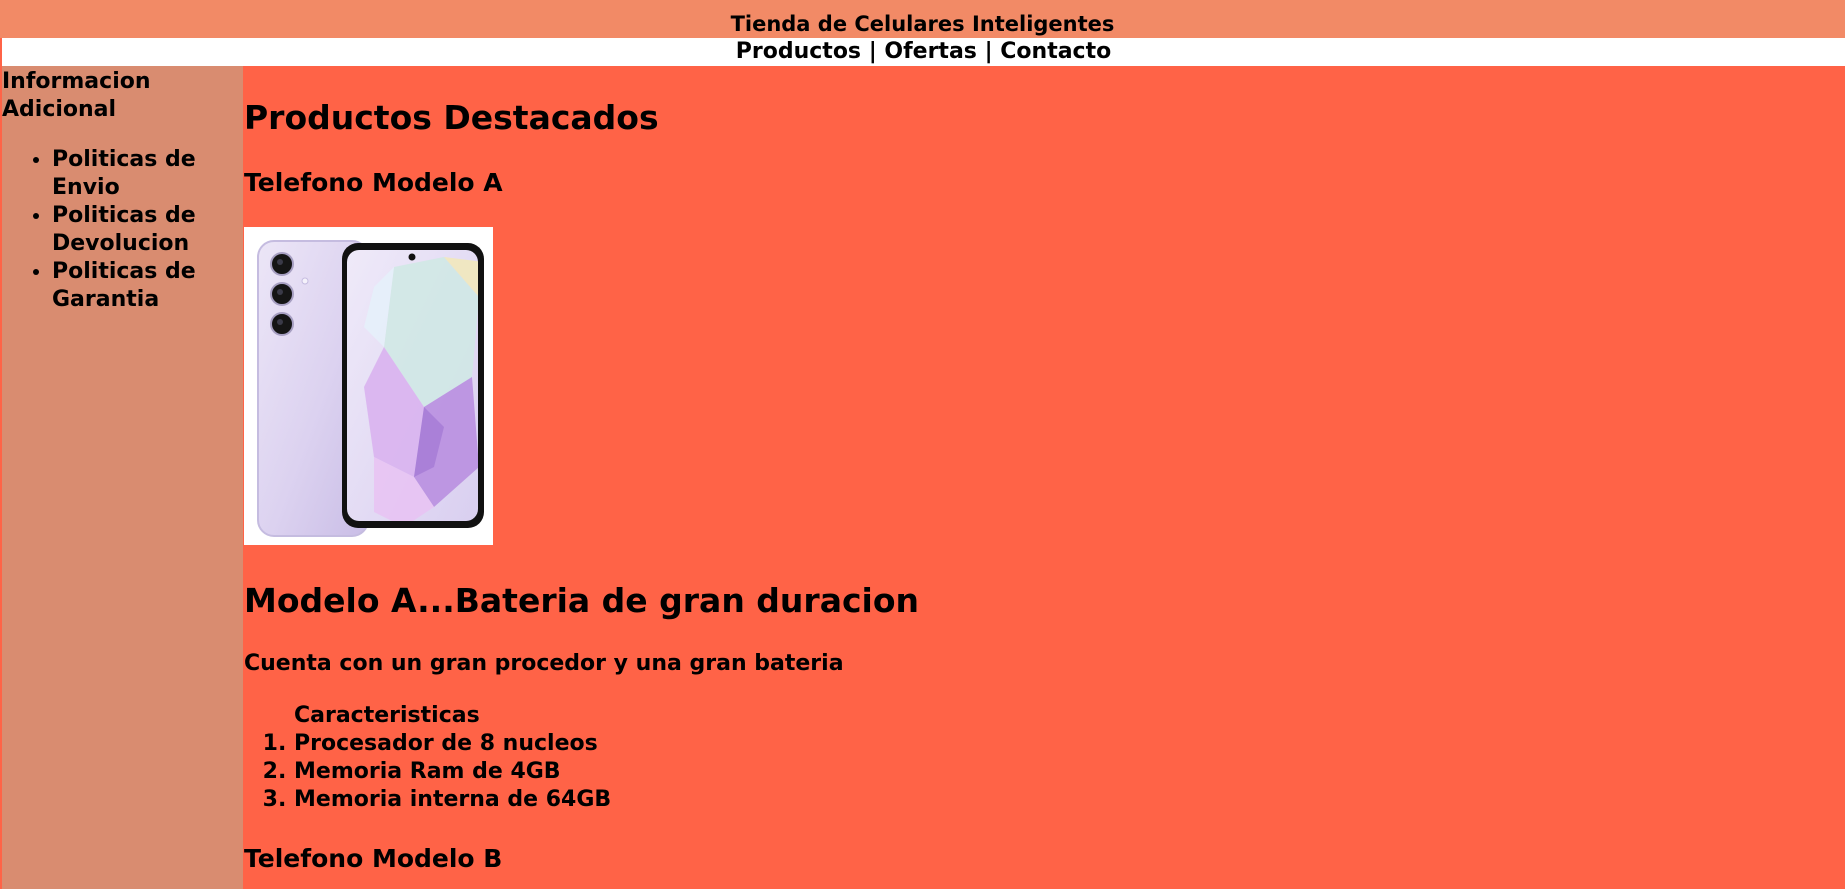  I want to click on feature-item: Memoria Ram de 4GB, so click(452, 772).